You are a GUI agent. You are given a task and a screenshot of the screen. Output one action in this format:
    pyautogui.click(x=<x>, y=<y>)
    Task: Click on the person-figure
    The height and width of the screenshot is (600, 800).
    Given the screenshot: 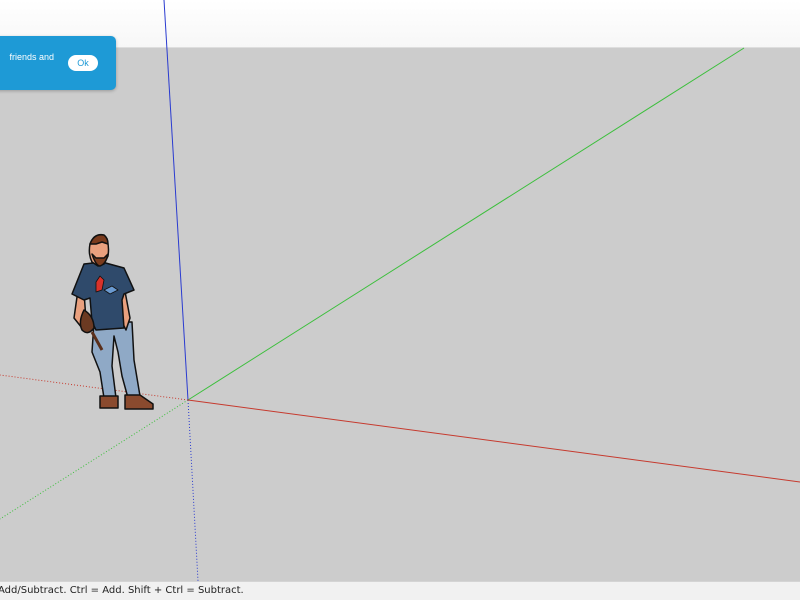 What is the action you would take?
    pyautogui.click(x=112, y=321)
    